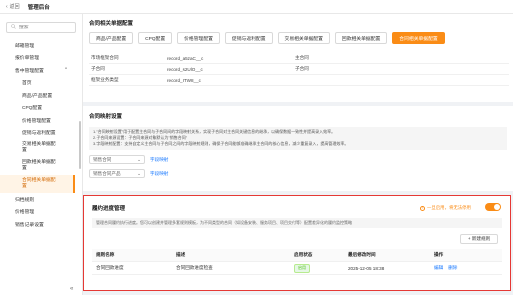  What do you see at coordinates (107, 173) in the screenshot?
I see `select-value: 销售合同产品` at bounding box center [107, 173].